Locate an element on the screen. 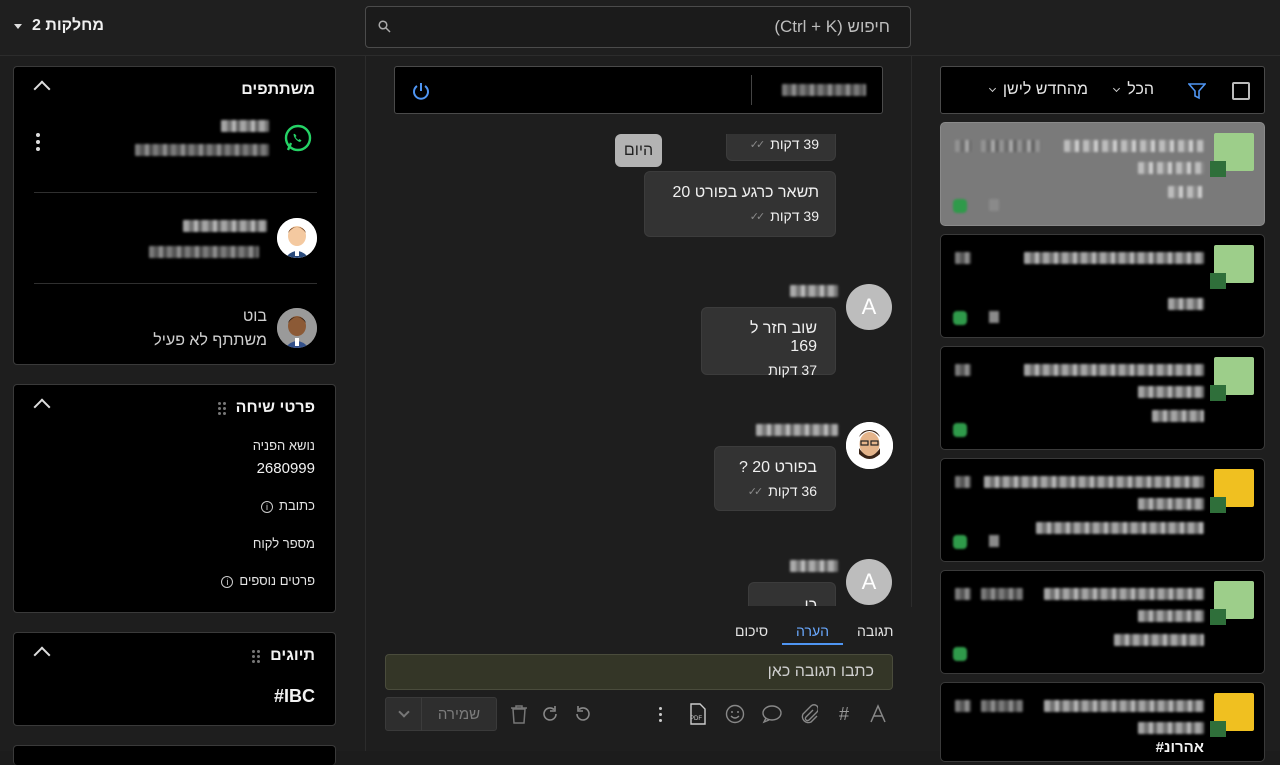 The image size is (1280, 765). redo-icon is located at coordinates (550, 714).